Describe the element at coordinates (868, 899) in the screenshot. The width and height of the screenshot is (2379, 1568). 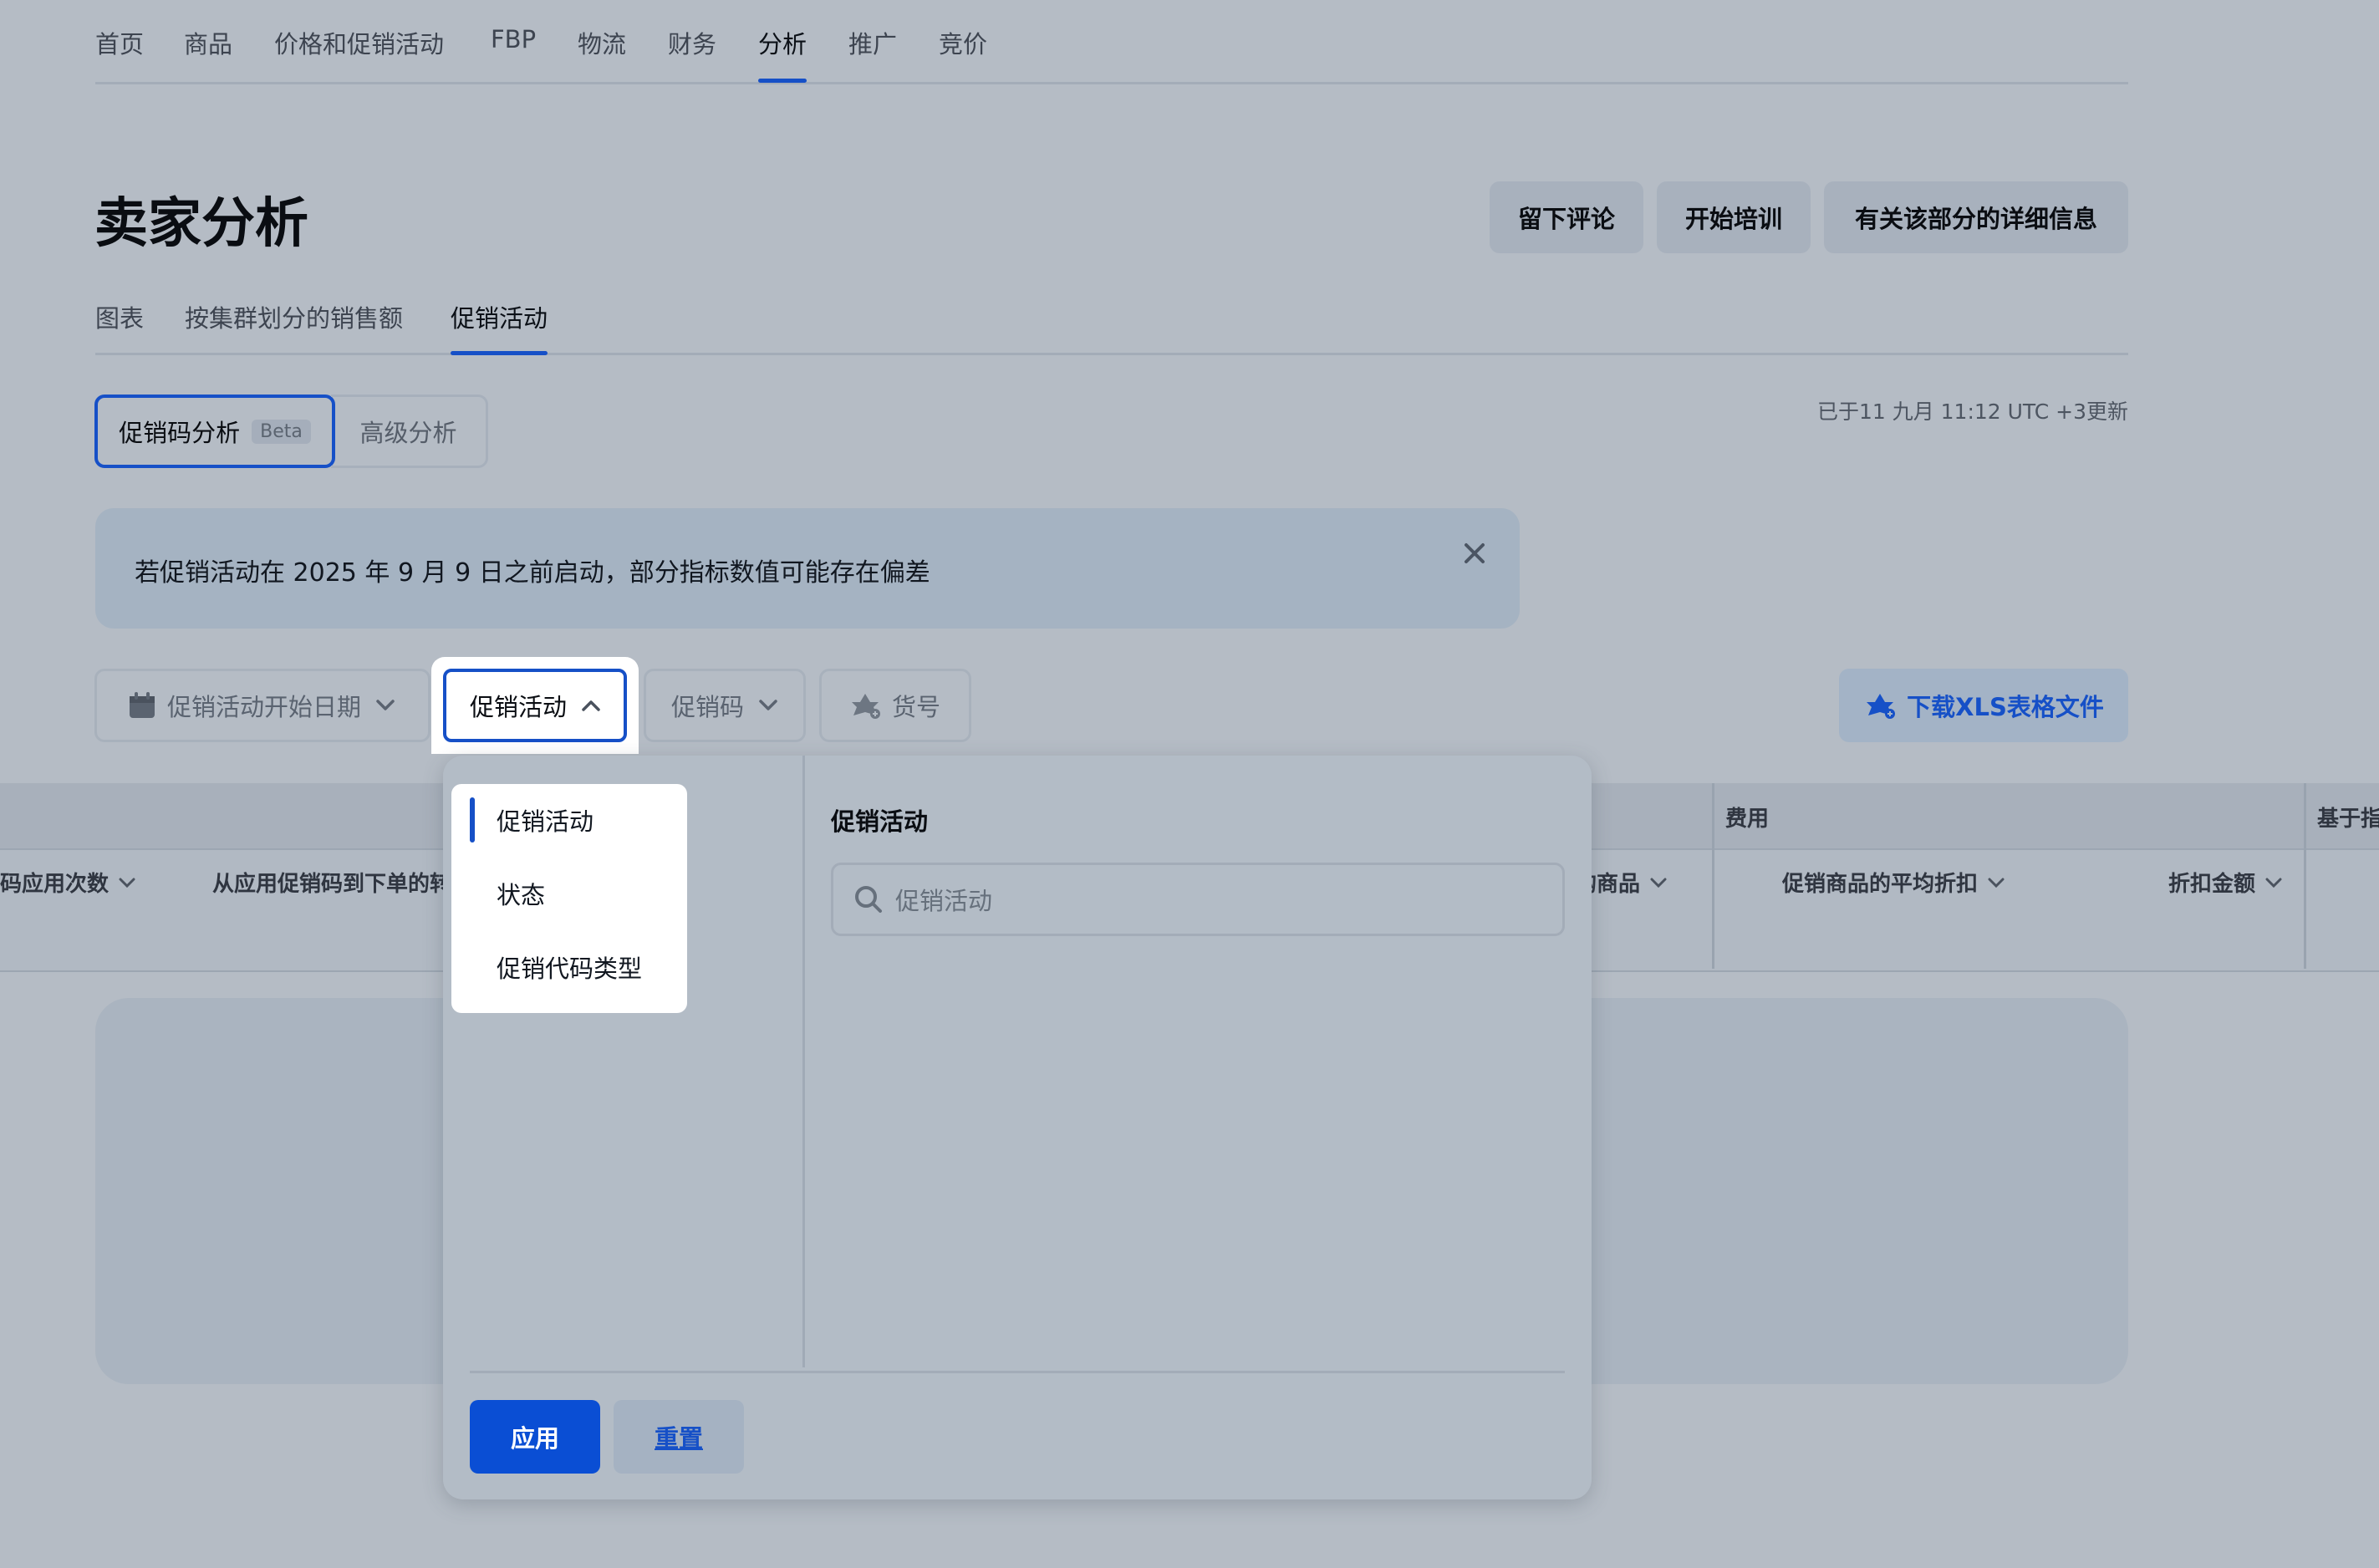
I see `search-icon` at that location.